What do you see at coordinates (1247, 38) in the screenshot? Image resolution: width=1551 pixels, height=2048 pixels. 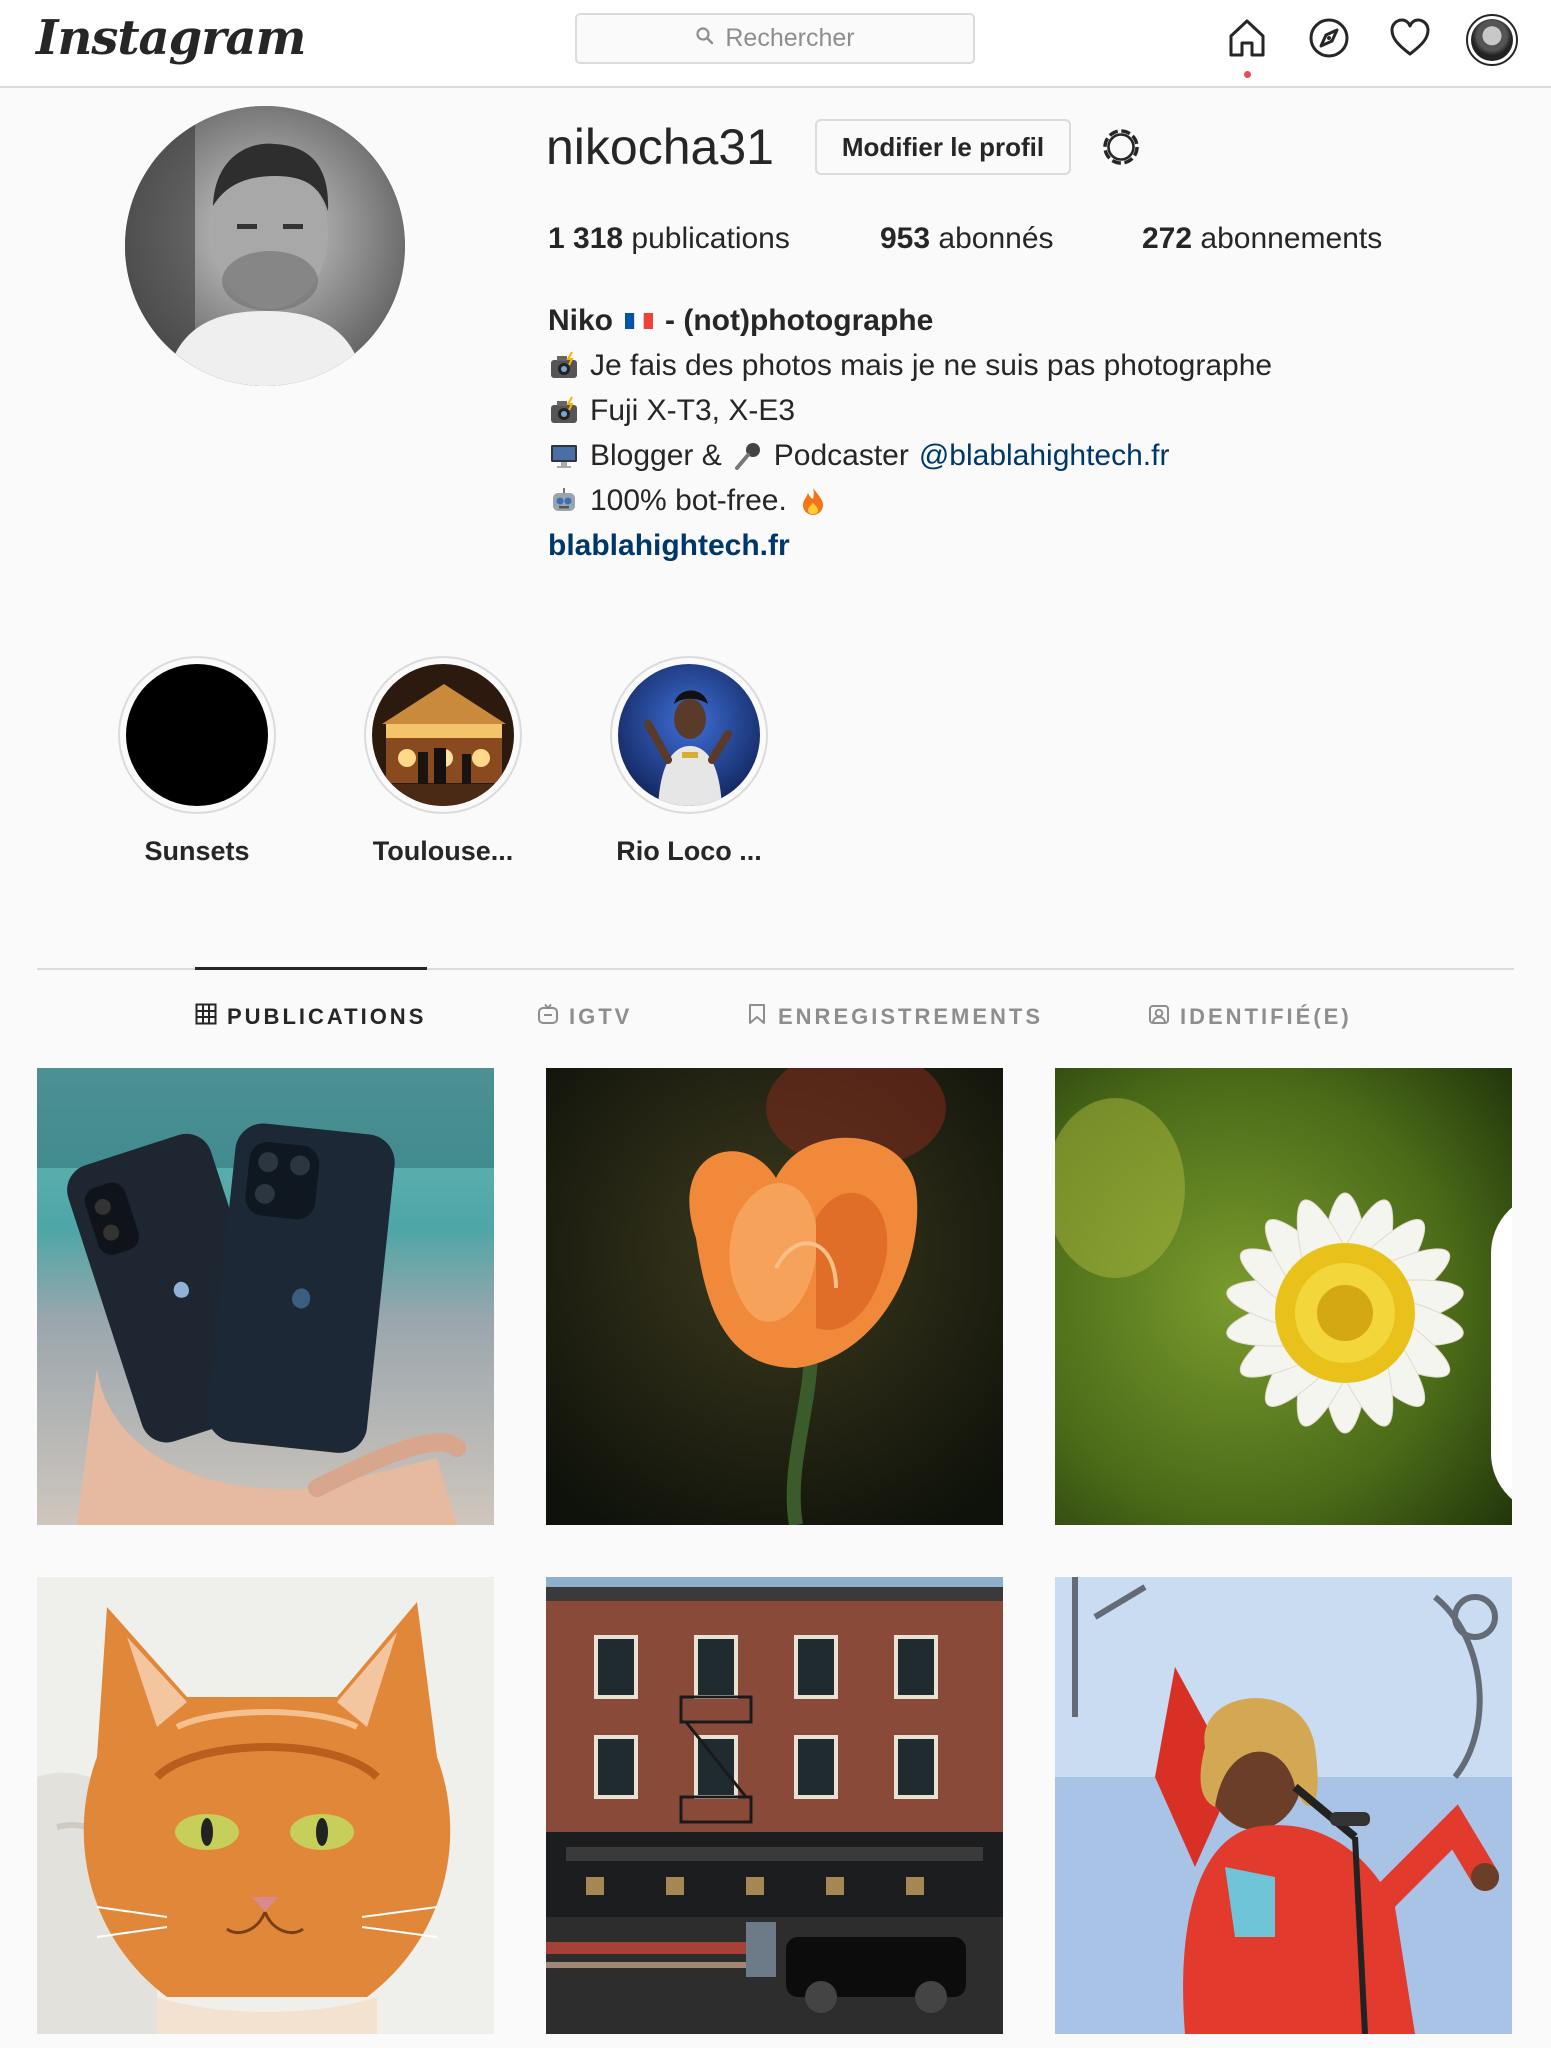 I see `home-icon` at bounding box center [1247, 38].